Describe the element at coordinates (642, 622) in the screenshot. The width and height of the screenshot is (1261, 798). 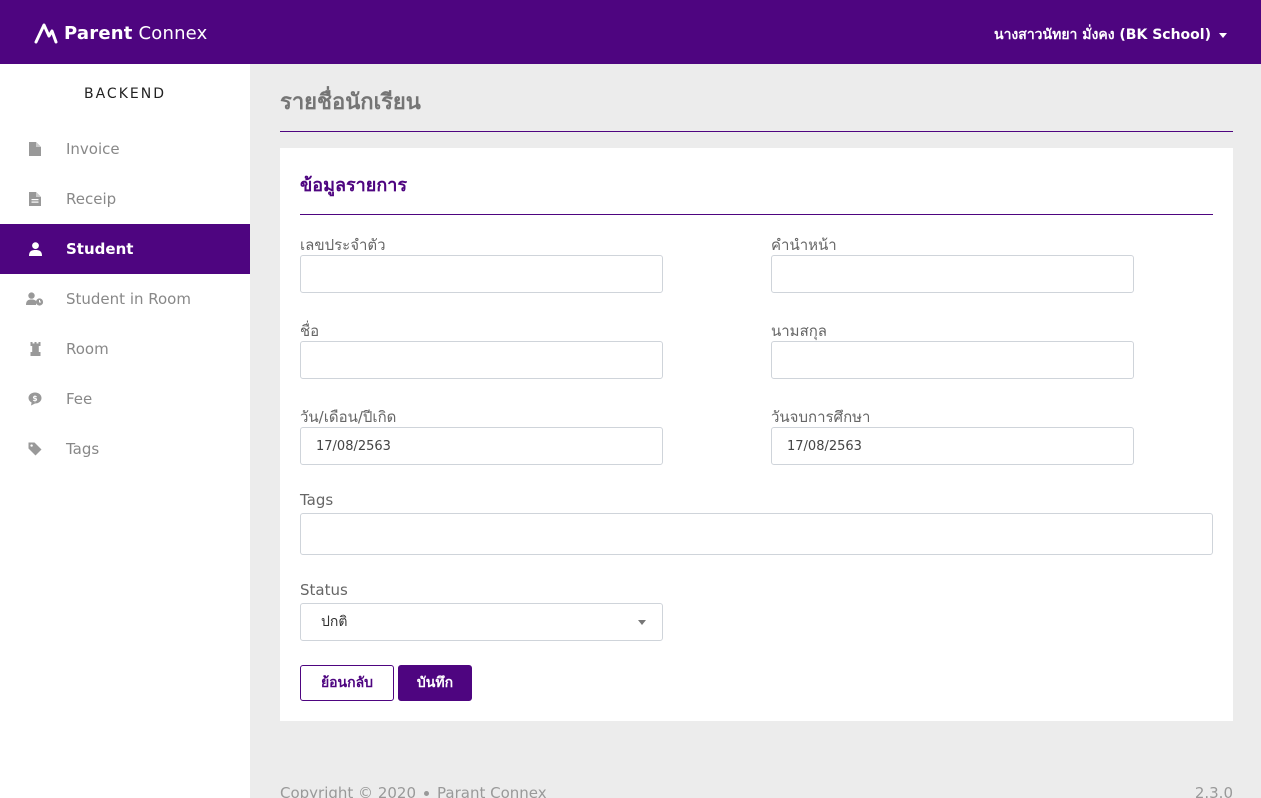
I see `chevron-down-icon` at that location.